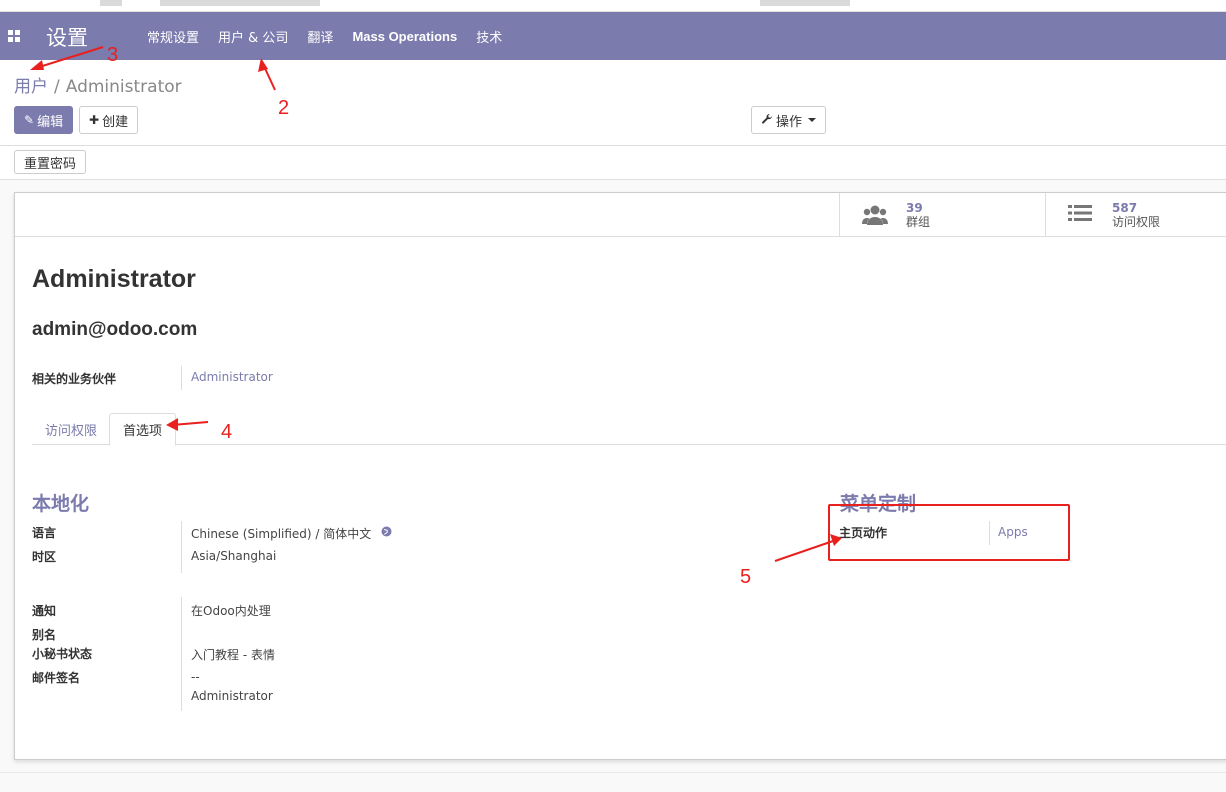  What do you see at coordinates (812, 120) in the screenshot?
I see `chevron-down-icon` at bounding box center [812, 120].